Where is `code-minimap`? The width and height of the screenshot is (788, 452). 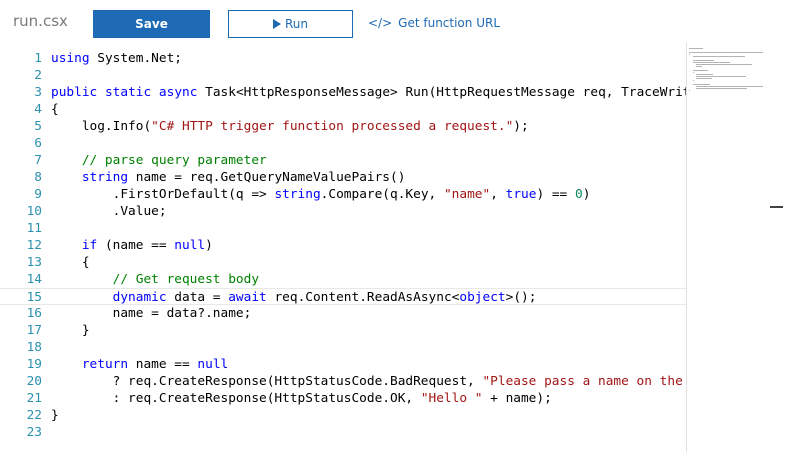
code-minimap is located at coordinates (730, 247).